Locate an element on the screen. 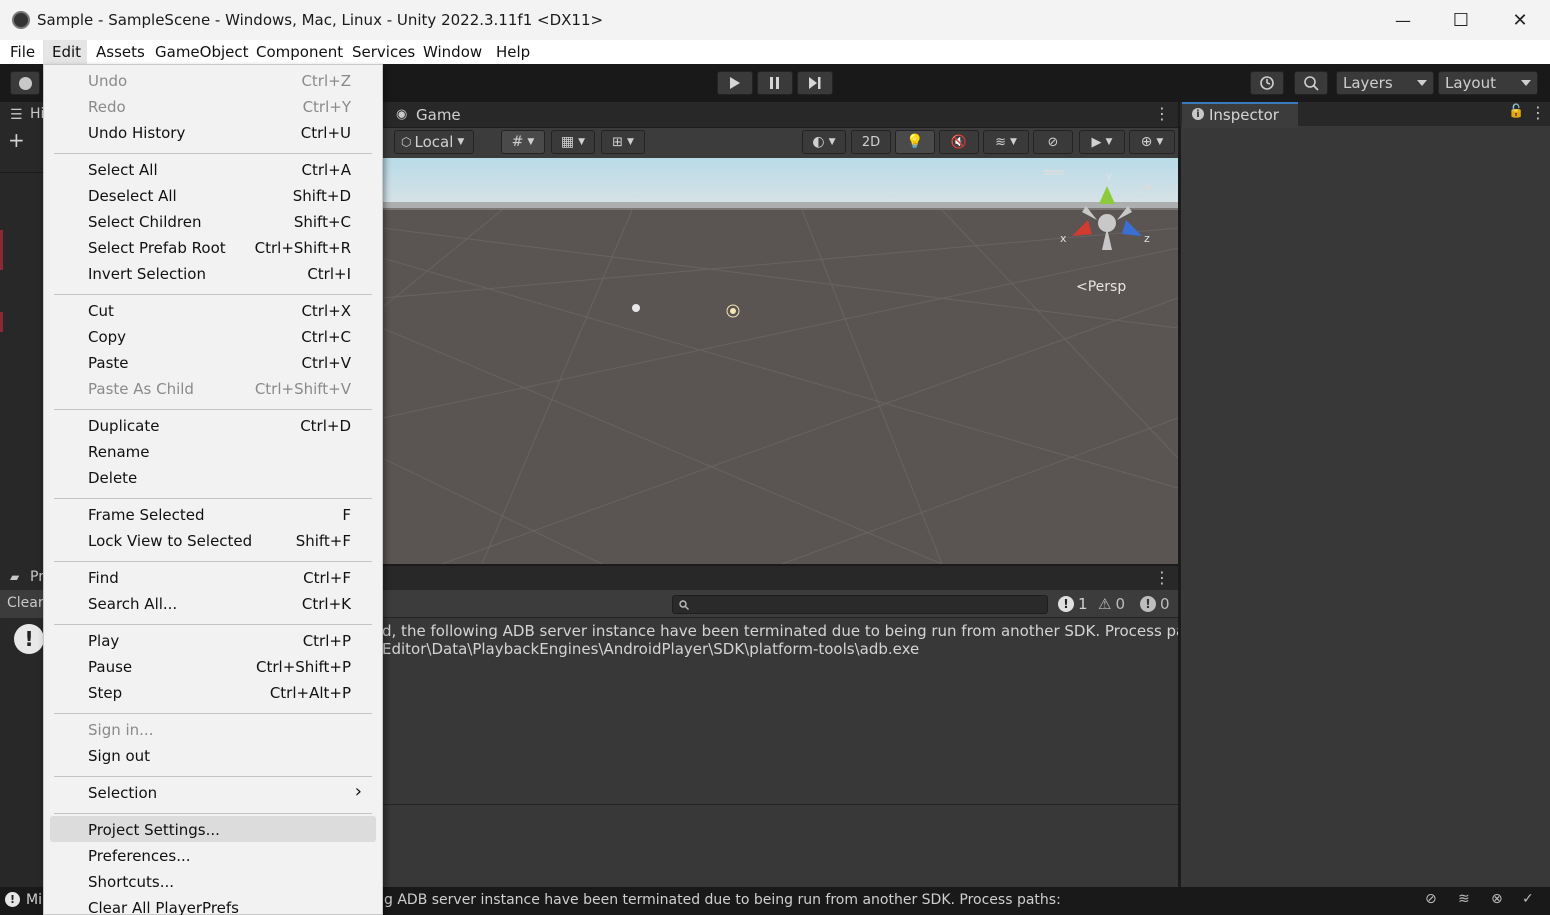 The width and height of the screenshot is (1550, 915). menu-item-rename: Rename is located at coordinates (213, 454).